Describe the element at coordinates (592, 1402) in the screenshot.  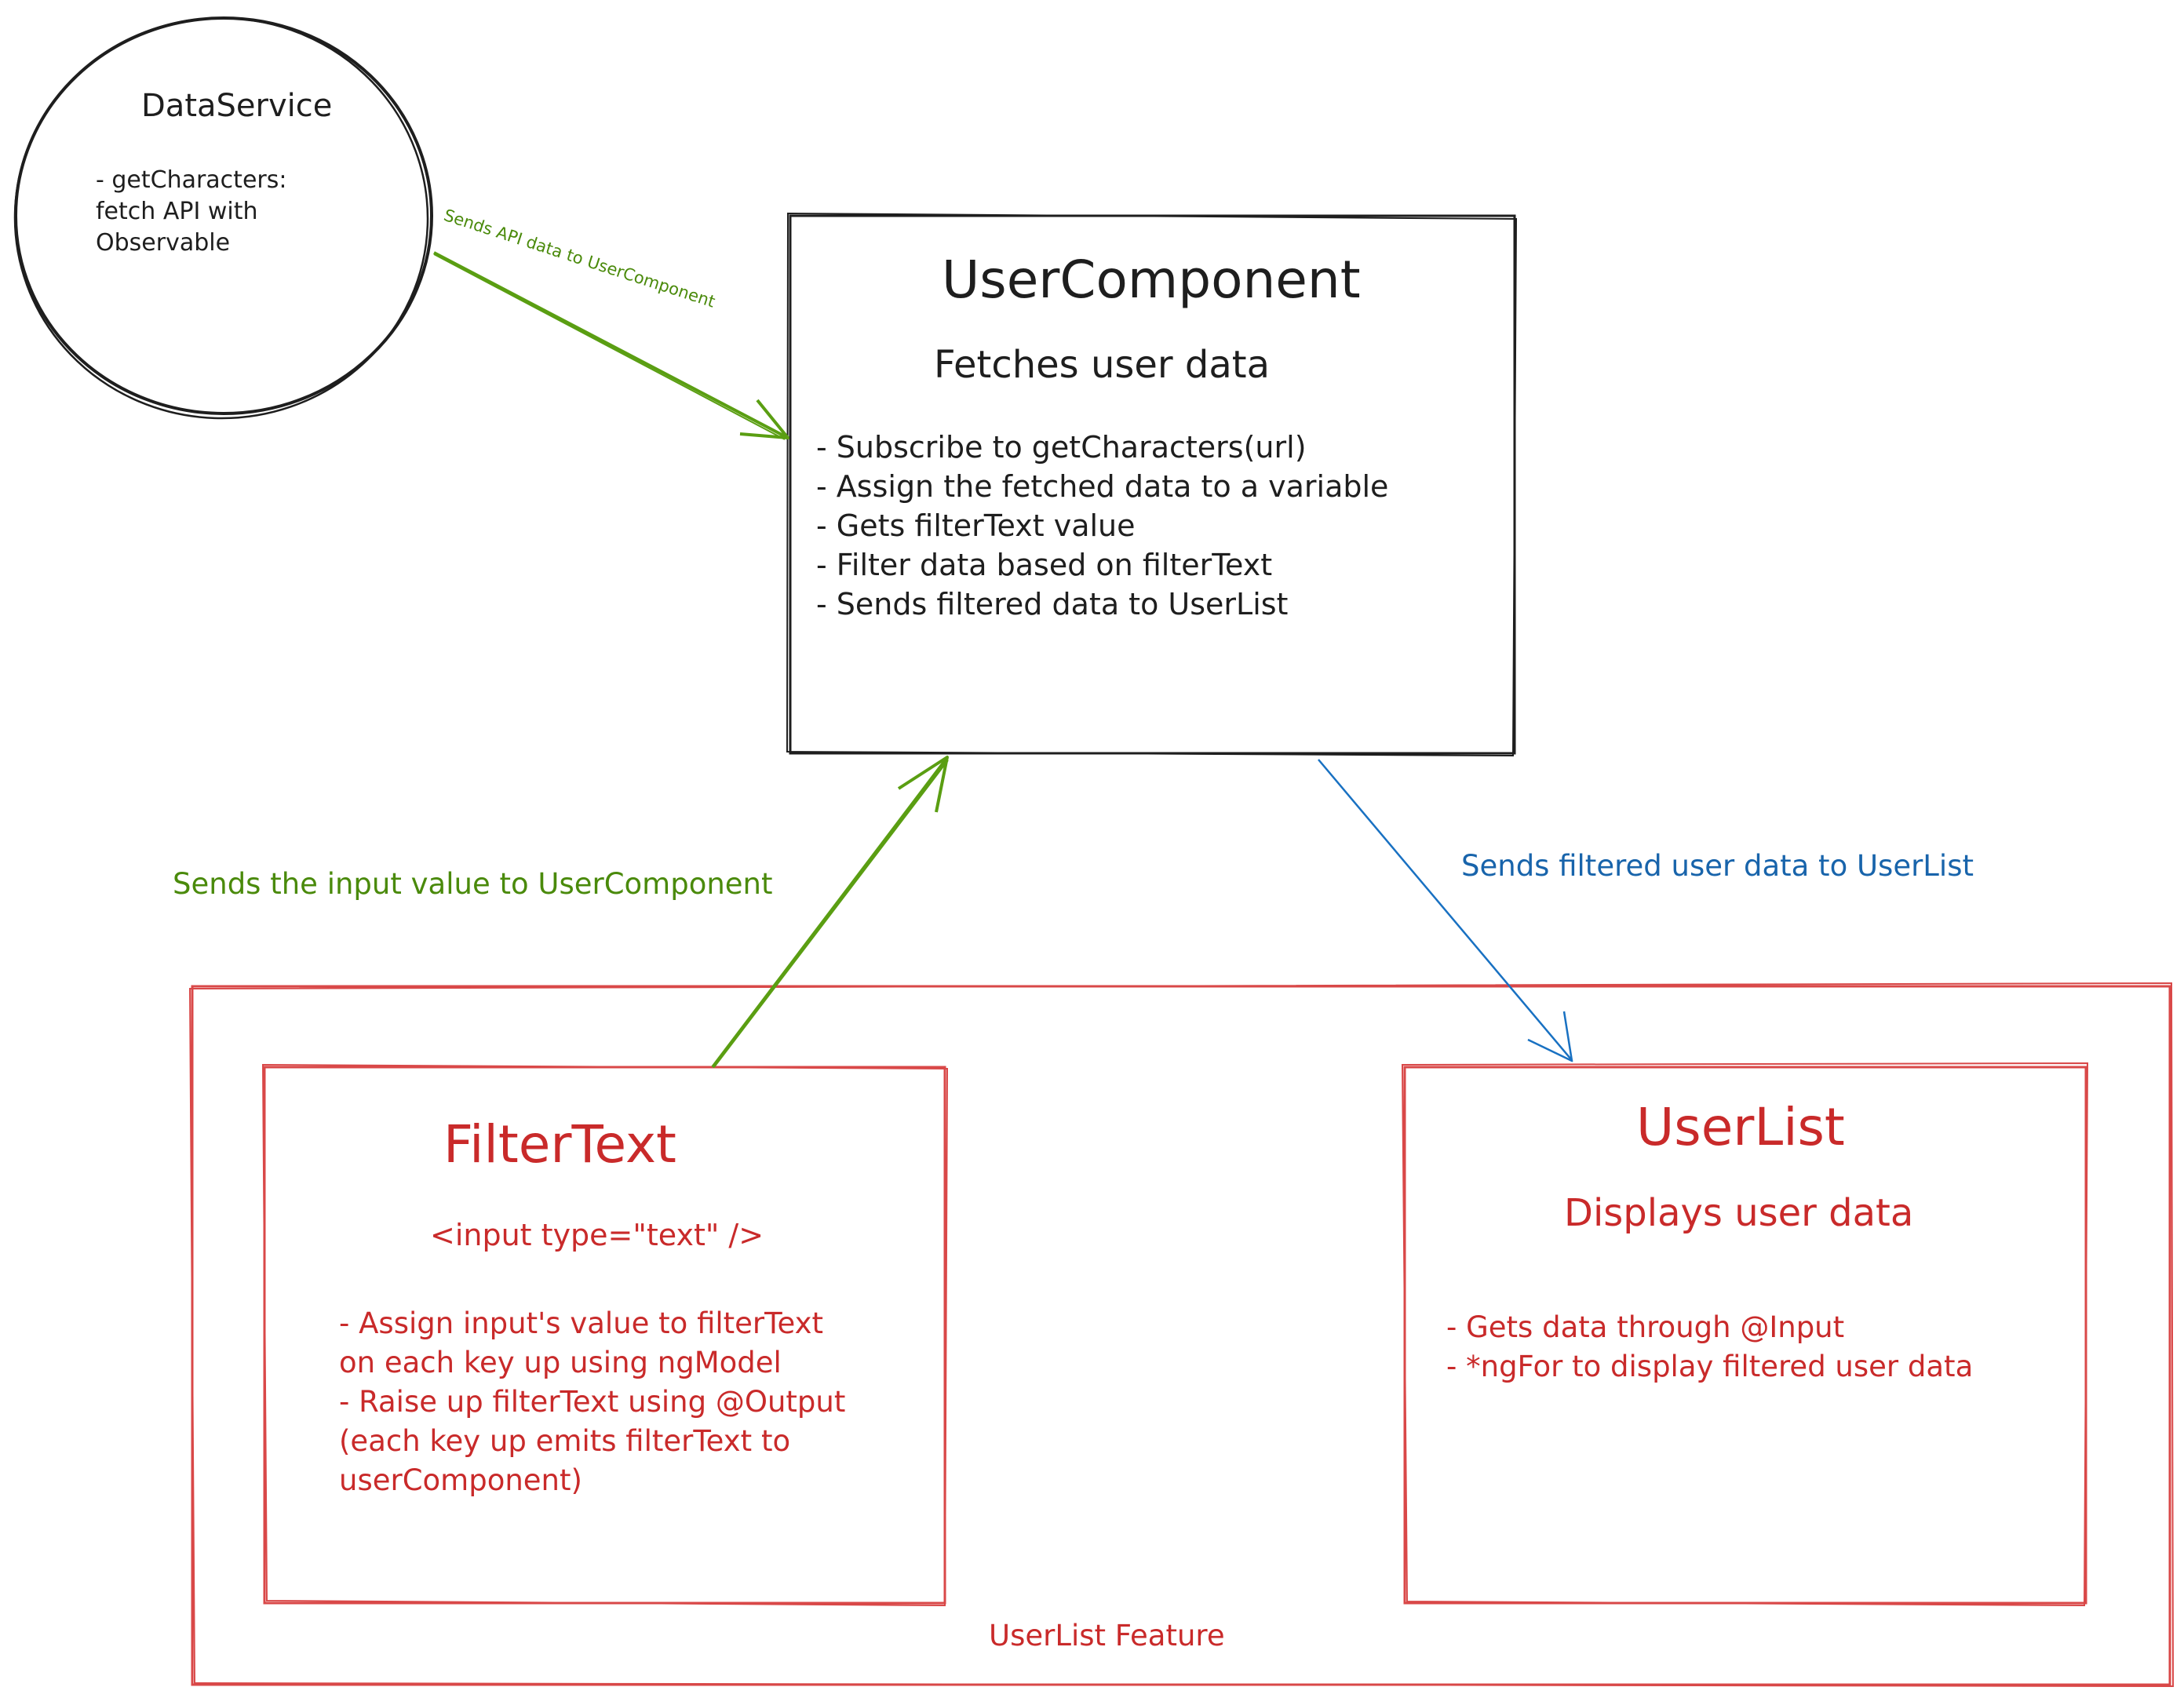
I see `filter-text-line-3: - Raise up filterText using @Output` at that location.